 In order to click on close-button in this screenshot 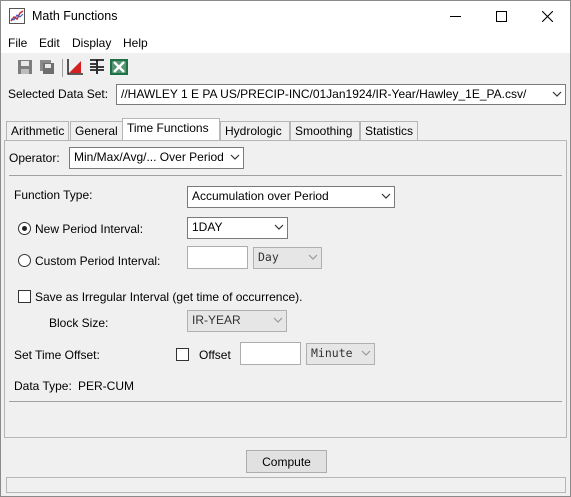, I will do `click(547, 16)`.